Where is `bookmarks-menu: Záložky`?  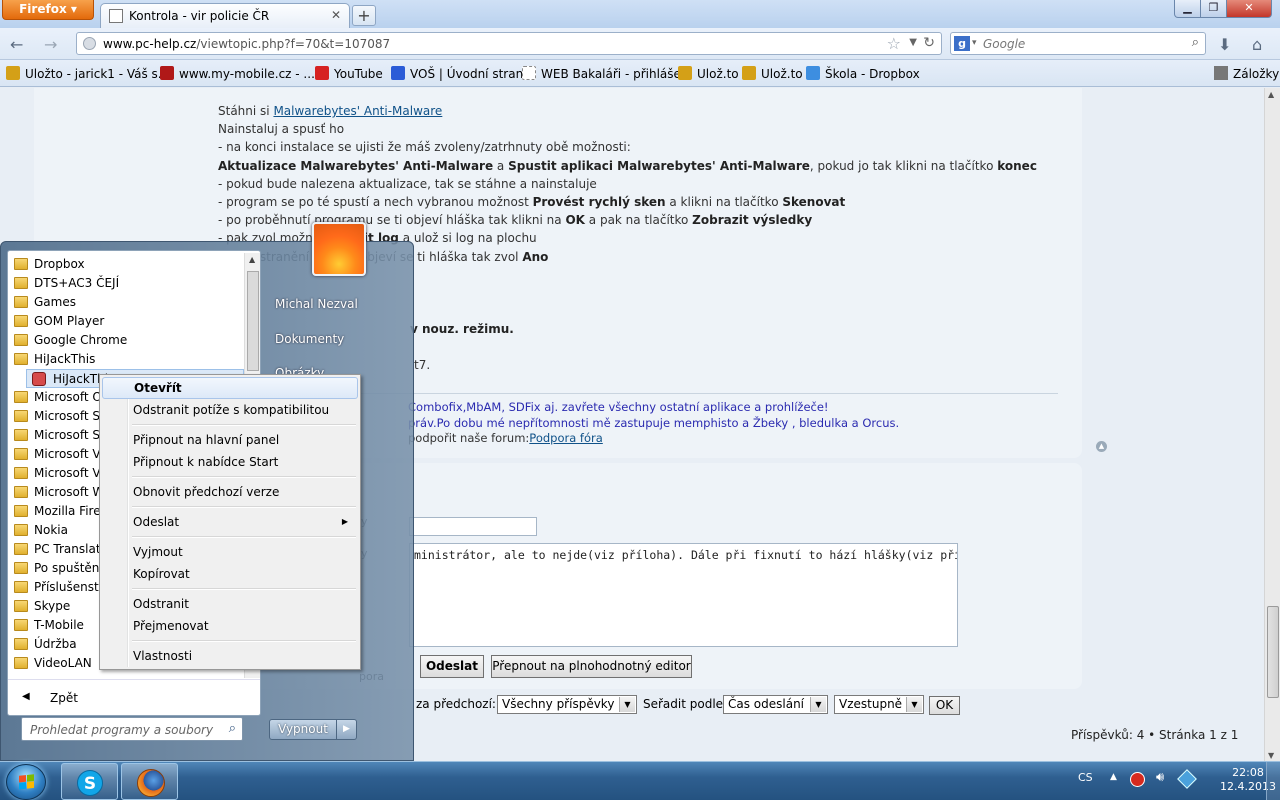
bookmarks-menu: Záložky is located at coordinates (1246, 73).